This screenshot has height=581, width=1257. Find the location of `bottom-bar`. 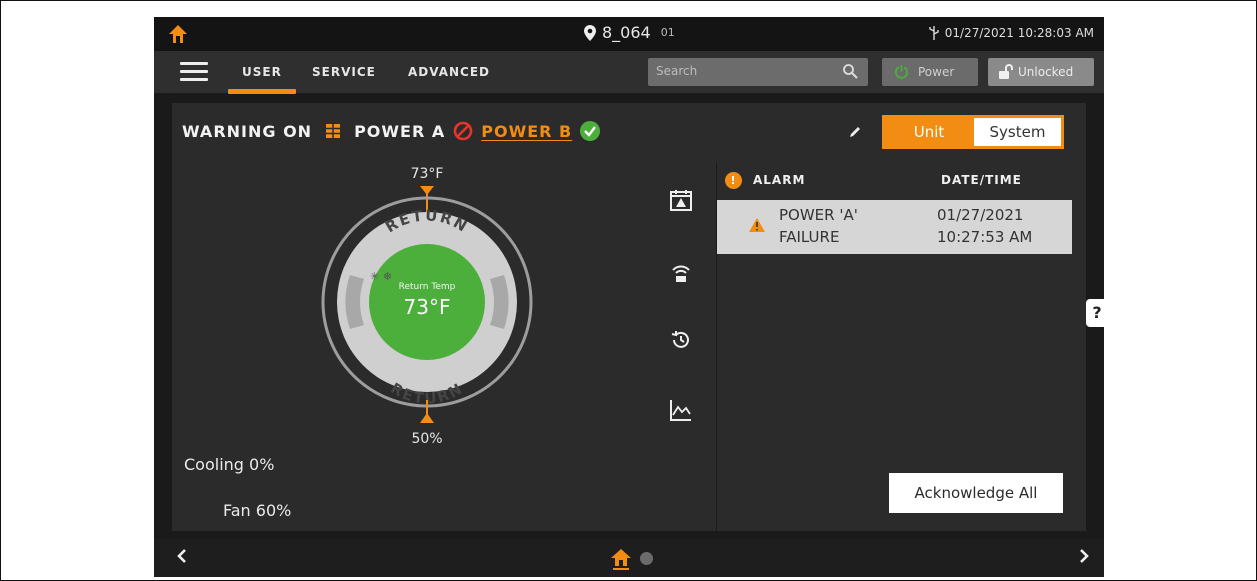

bottom-bar is located at coordinates (629, 558).